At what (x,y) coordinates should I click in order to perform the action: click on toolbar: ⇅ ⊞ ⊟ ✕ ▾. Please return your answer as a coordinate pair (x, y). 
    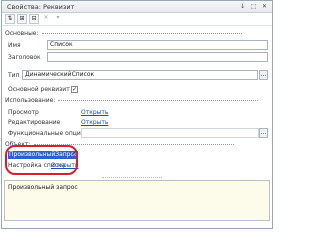
    Looking at the image, I should click on (137, 19).